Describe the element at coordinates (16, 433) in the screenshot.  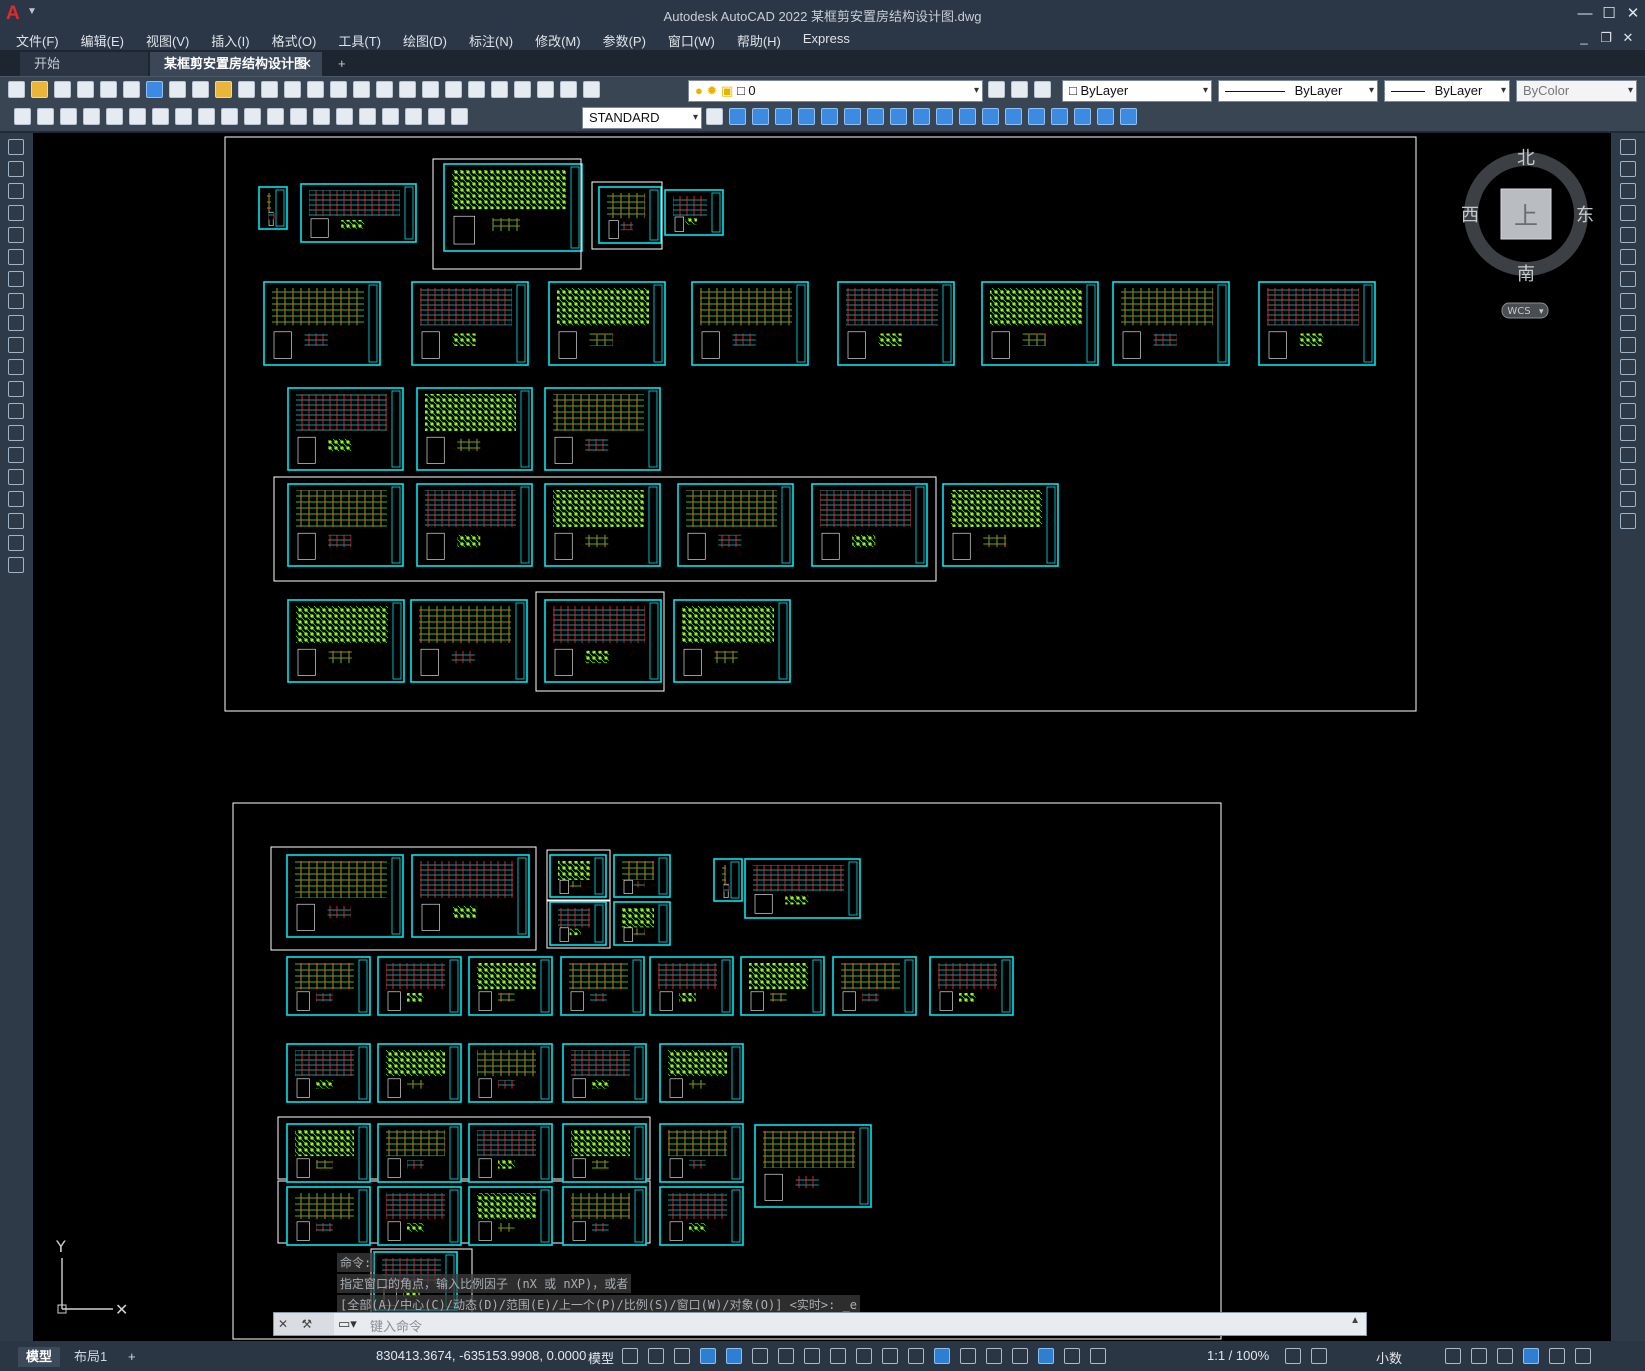
I see `point-icon` at that location.